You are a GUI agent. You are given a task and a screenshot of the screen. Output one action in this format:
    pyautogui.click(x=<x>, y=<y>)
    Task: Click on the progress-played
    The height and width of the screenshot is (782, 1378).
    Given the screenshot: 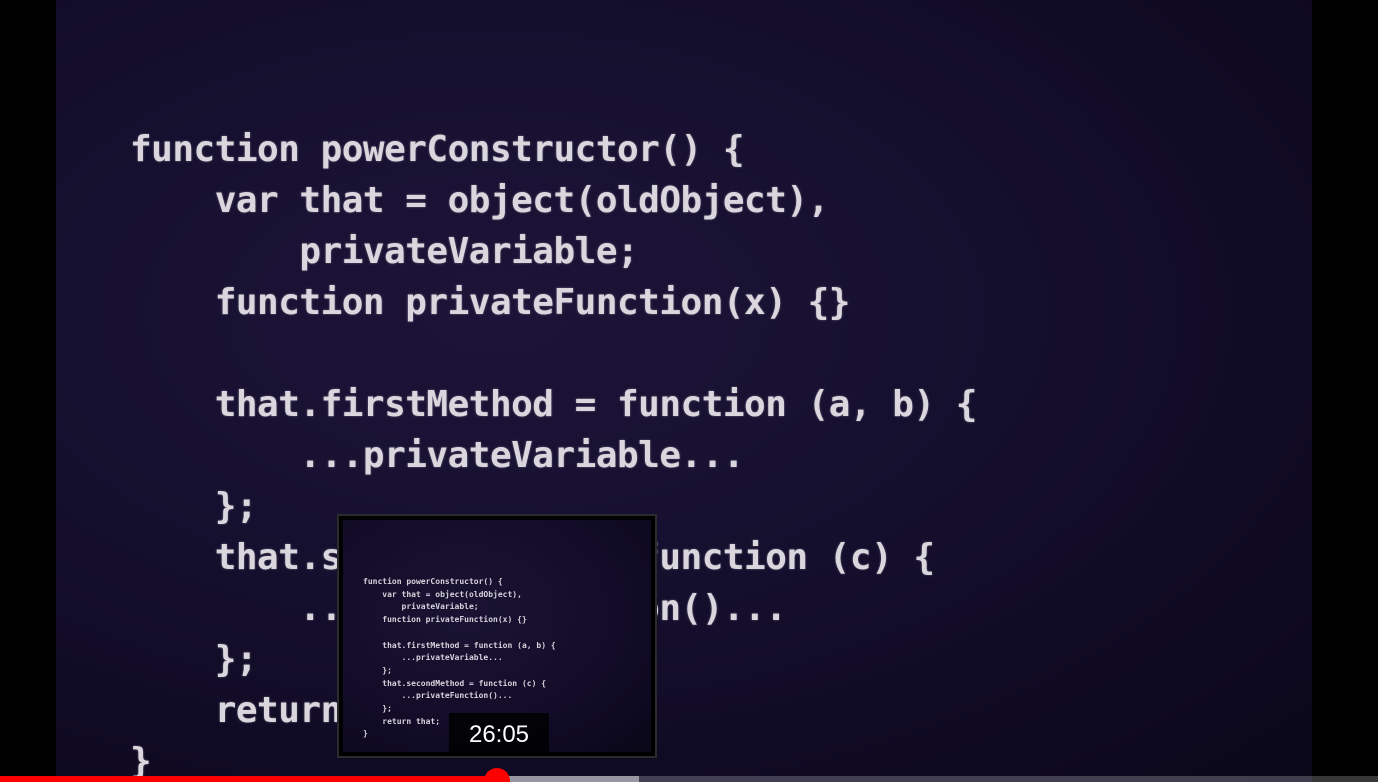 What is the action you would take?
    pyautogui.click(x=249, y=779)
    